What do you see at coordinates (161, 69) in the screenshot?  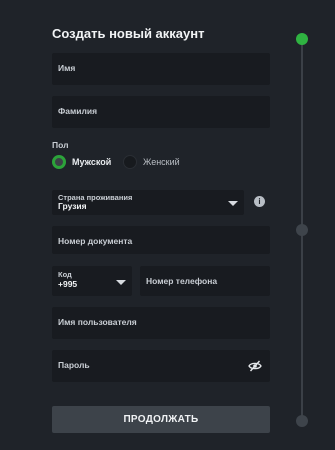 I see `first-name-field: Имя` at bounding box center [161, 69].